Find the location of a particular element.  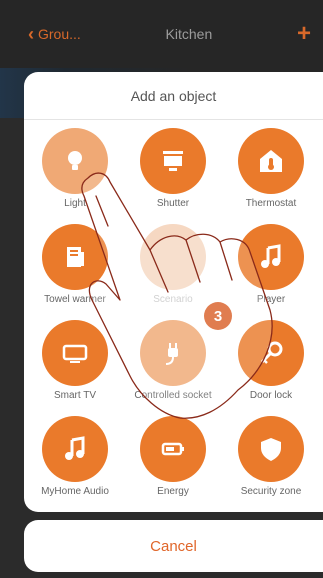

chevron-left-icon: ‹ is located at coordinates (31, 33).